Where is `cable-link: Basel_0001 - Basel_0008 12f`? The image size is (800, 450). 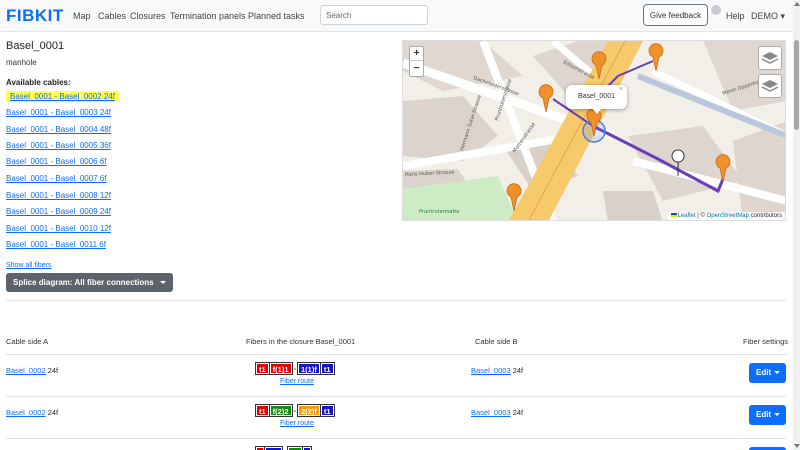 cable-link: Basel_0001 - Basel_0008 12f is located at coordinates (58, 195).